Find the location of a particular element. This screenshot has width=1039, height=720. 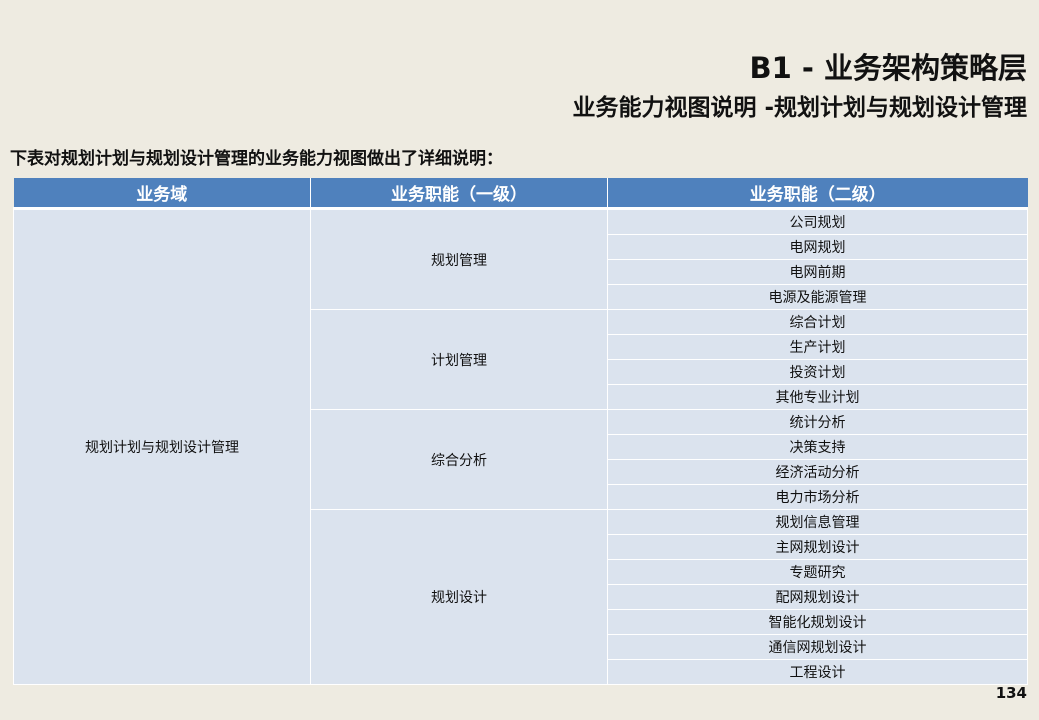

level2-cell: 电力市场分析 is located at coordinates (817, 497).